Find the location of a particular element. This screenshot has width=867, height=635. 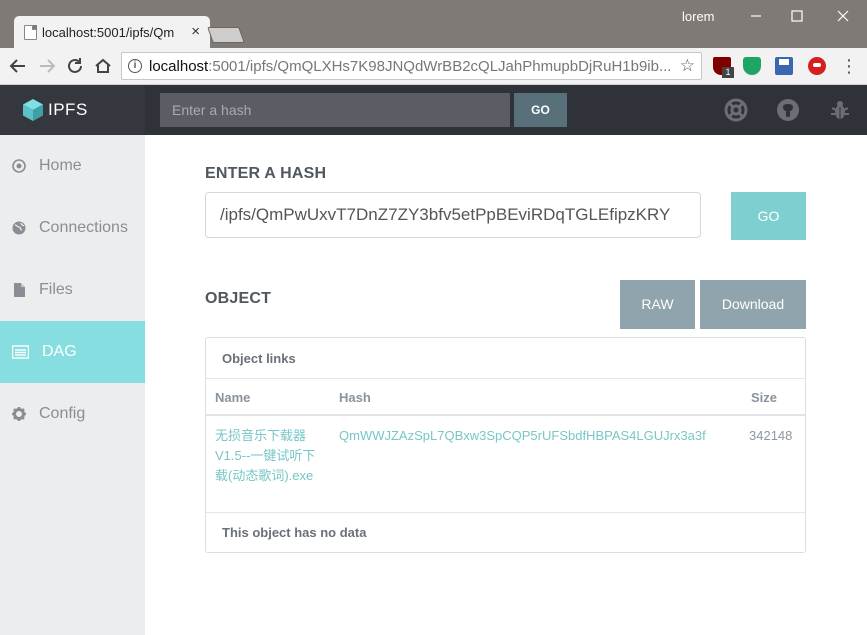

info-icon: i is located at coordinates (135, 66).